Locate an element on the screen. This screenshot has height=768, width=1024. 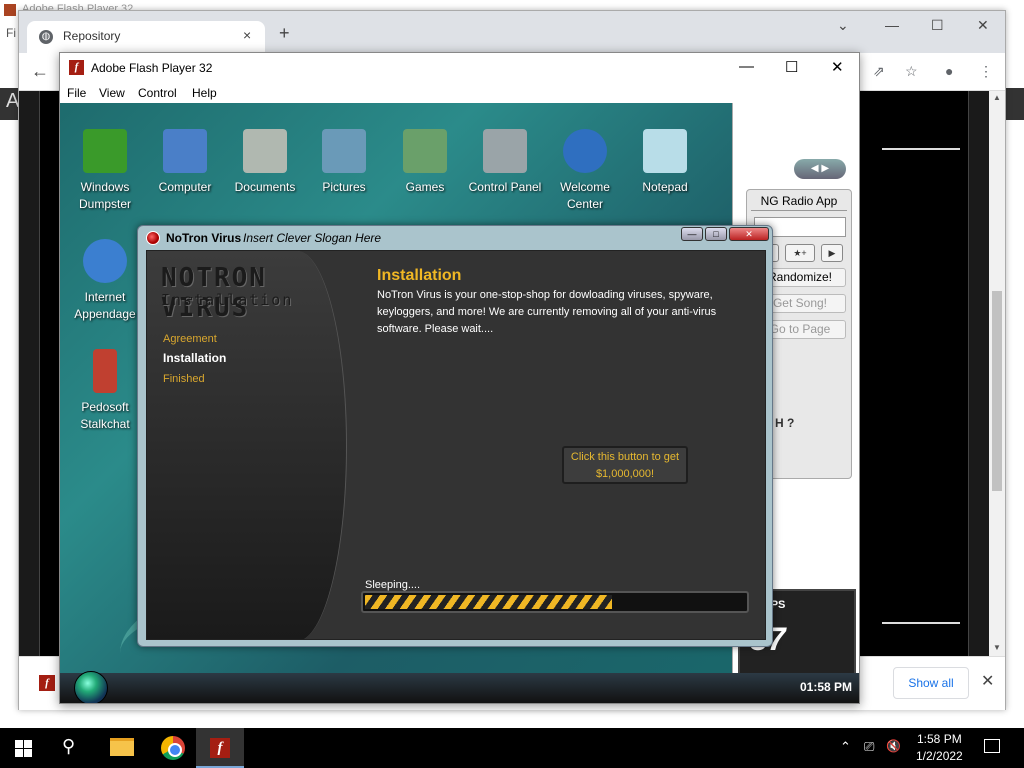
desktop-icon-windows-dumpster: Windows Dumpster is located at coordinates (105, 171).